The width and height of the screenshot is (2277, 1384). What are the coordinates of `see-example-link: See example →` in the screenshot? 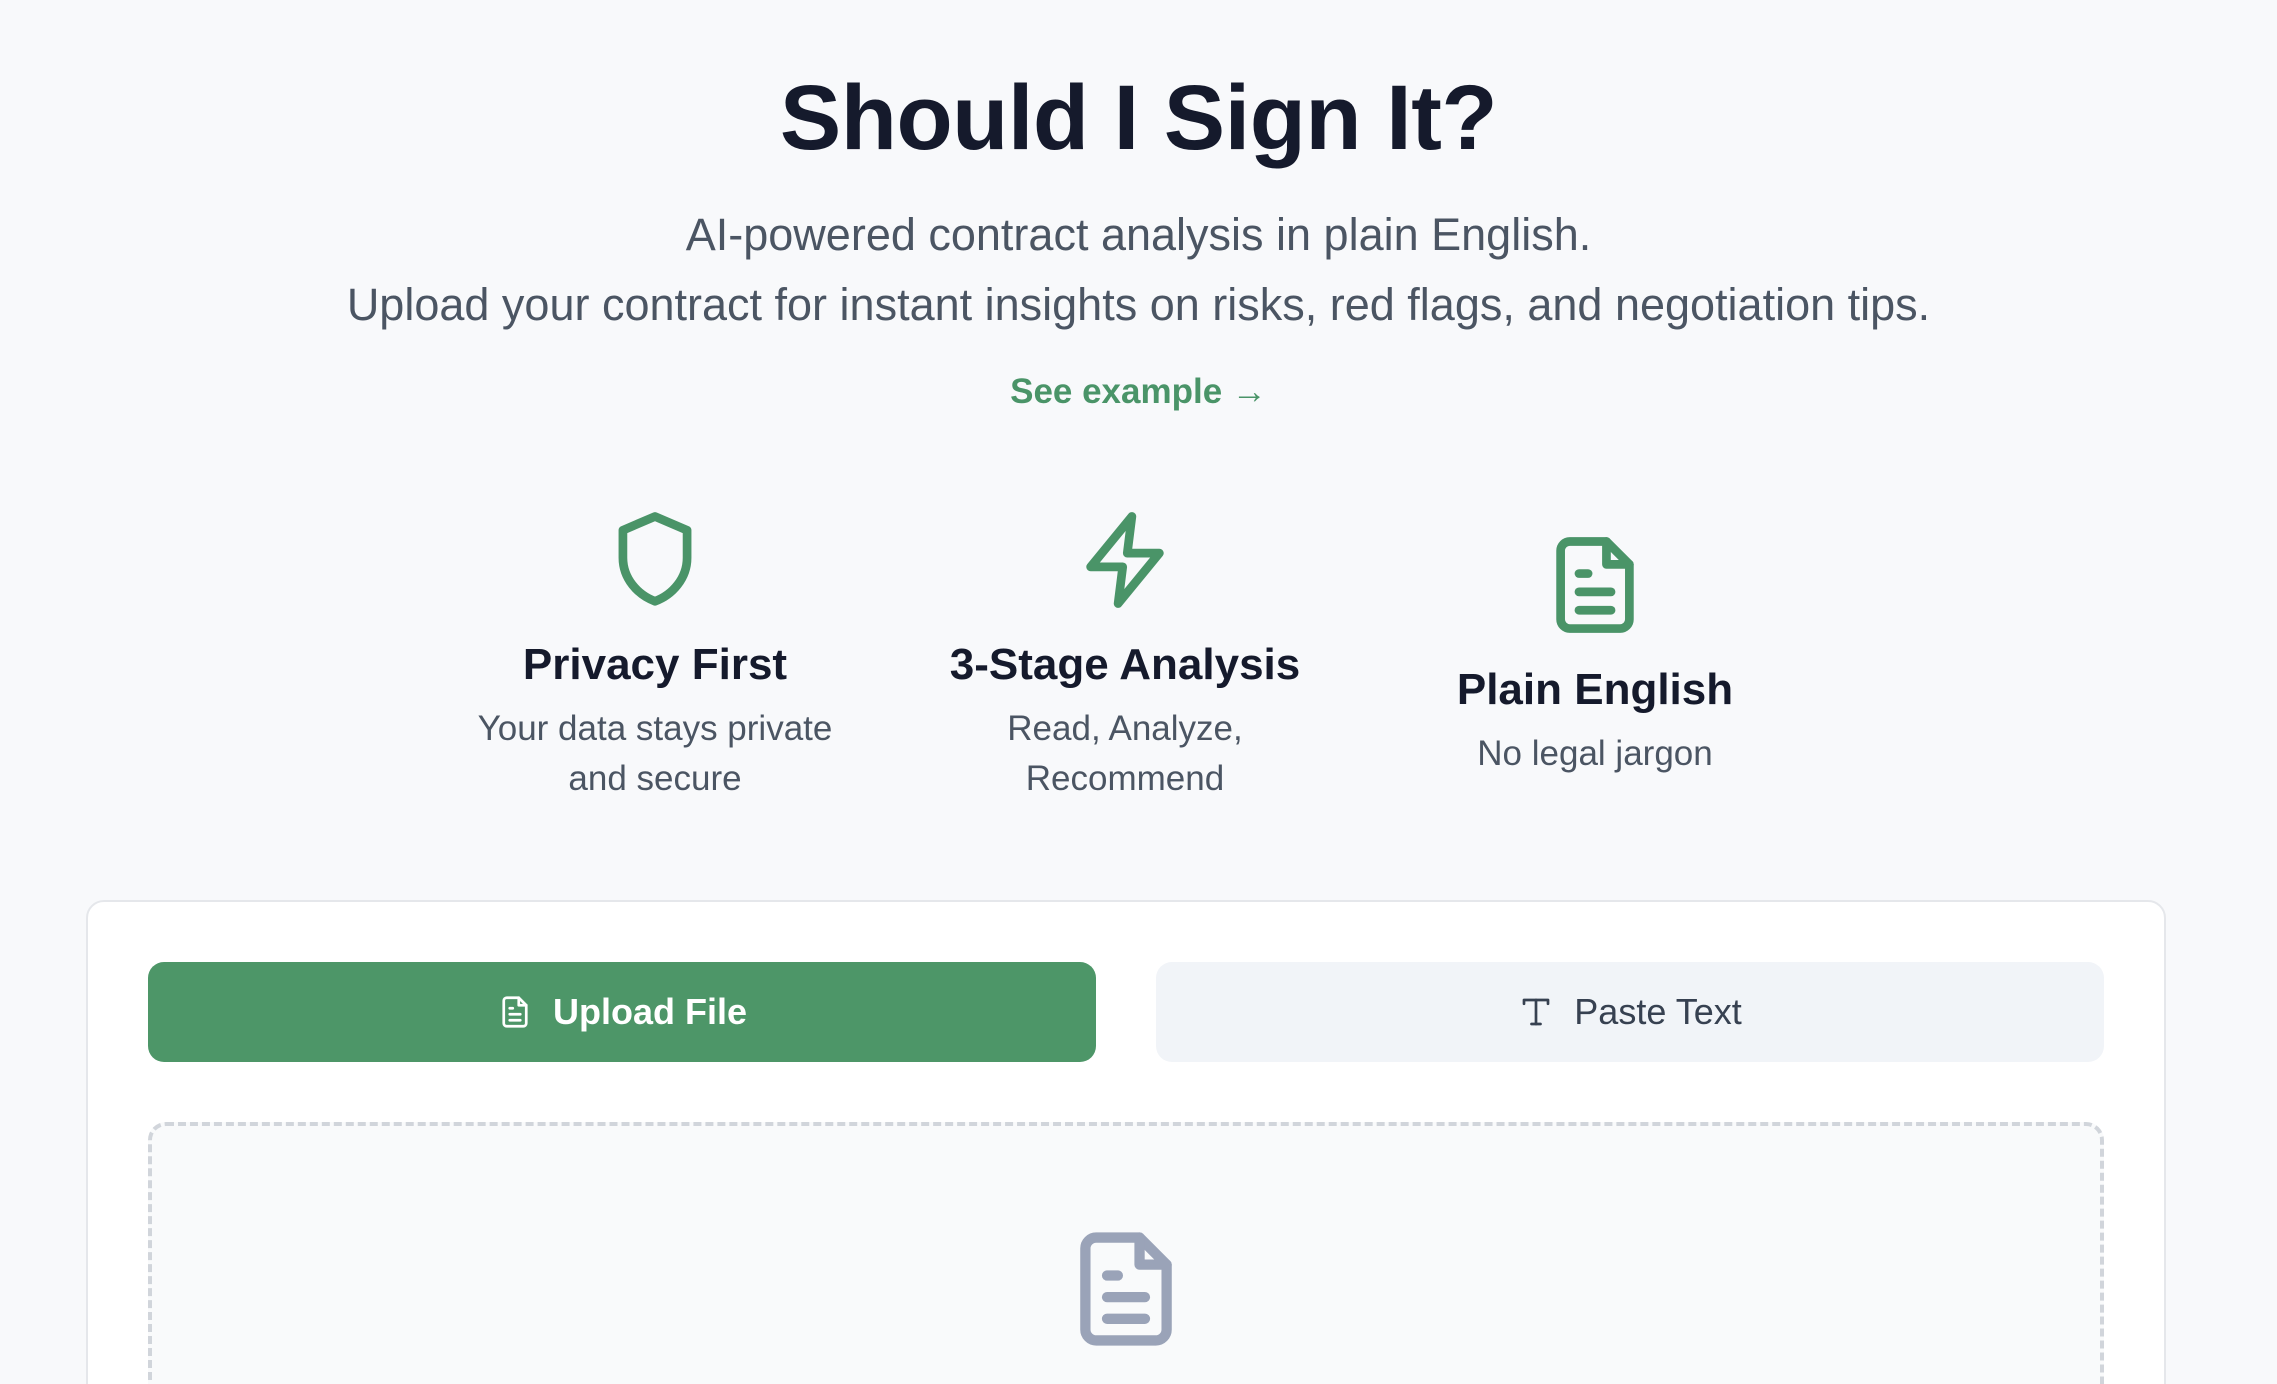 It's located at (1138, 392).